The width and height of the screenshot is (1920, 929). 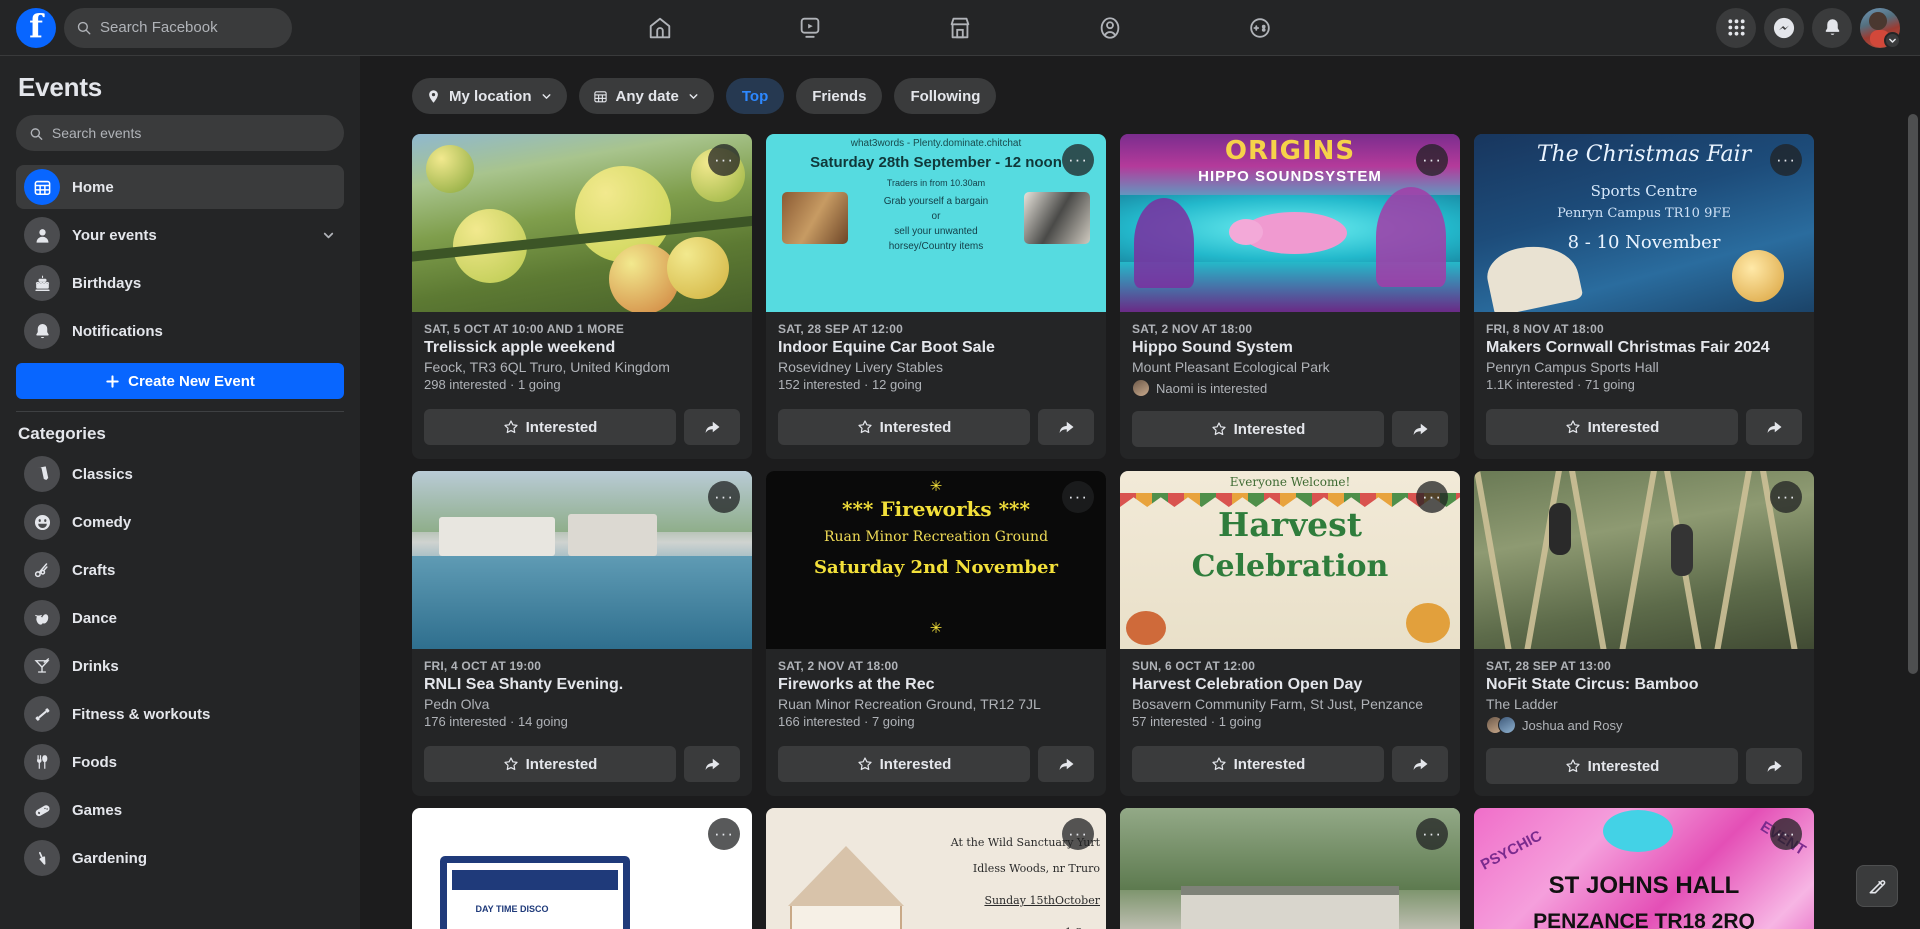 I want to click on event-title: Hippo Sound System, so click(x=1290, y=348).